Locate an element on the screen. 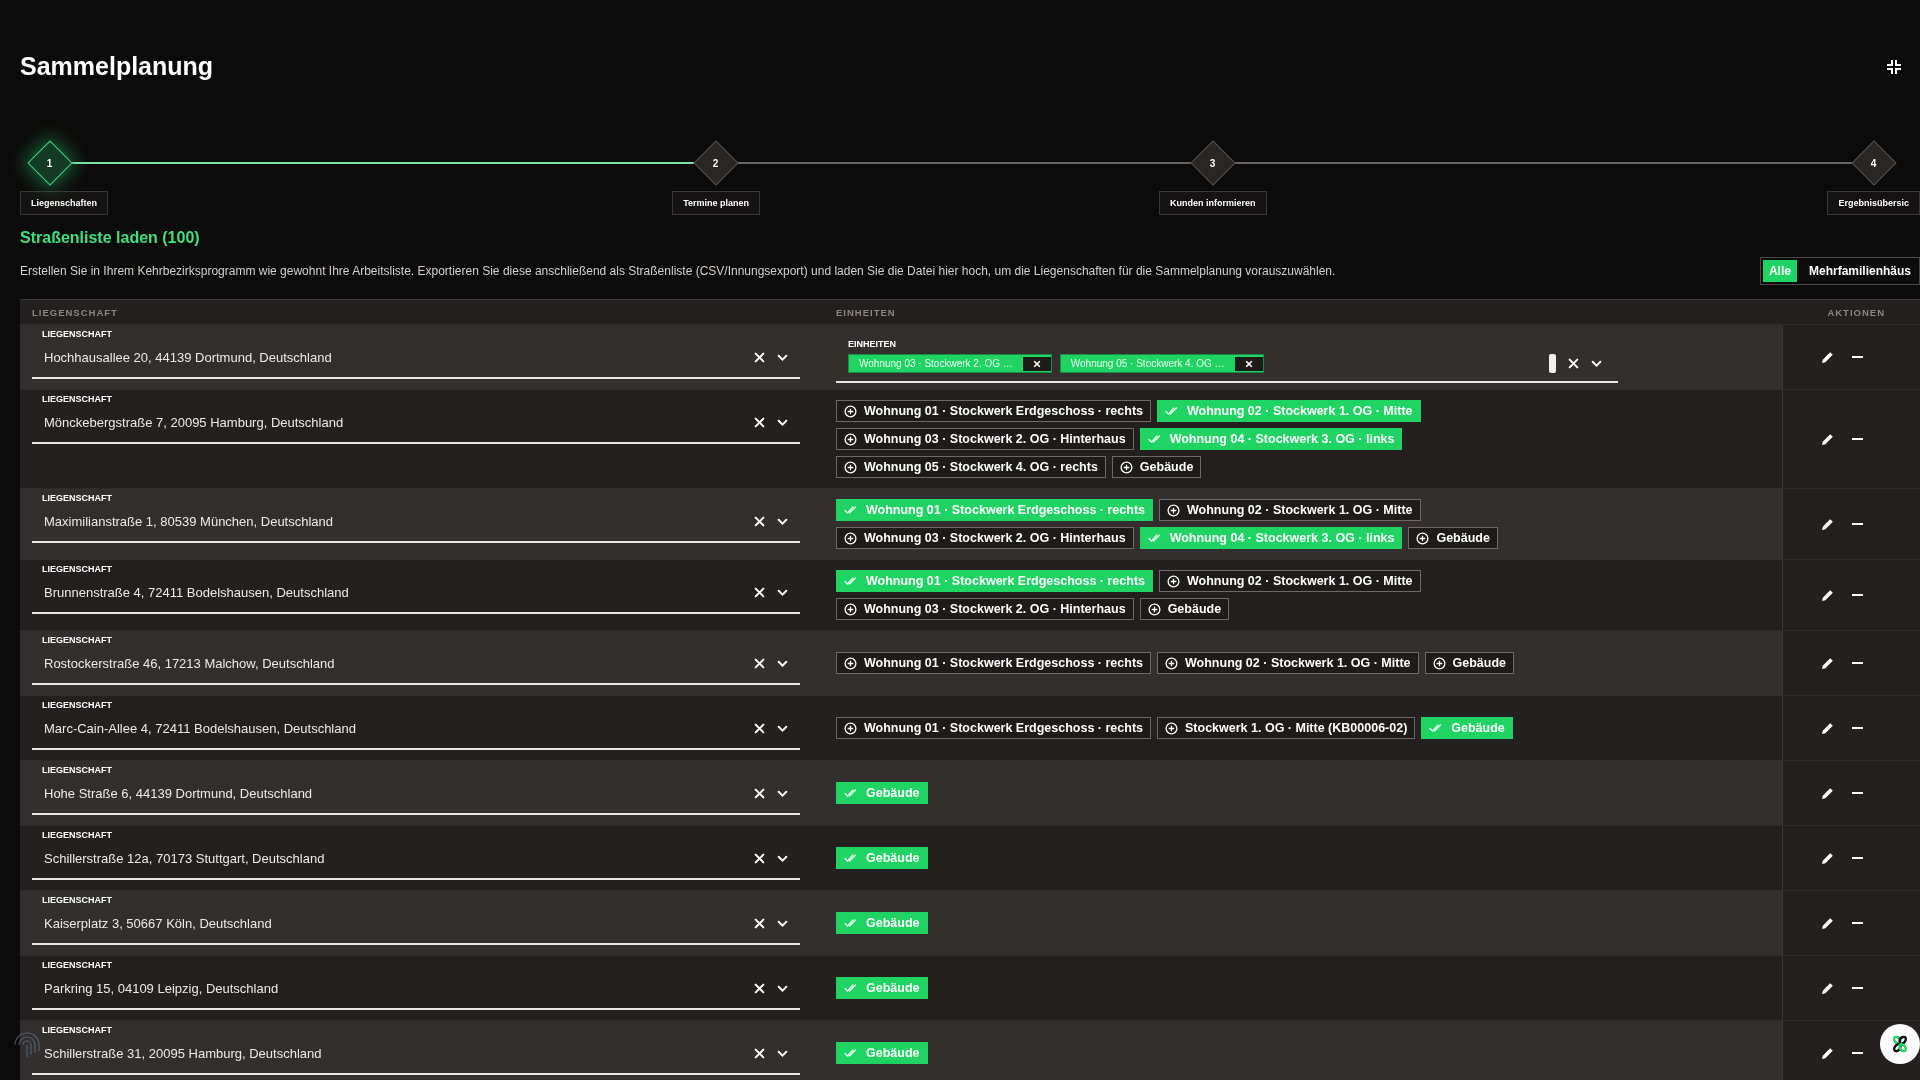  column-header: LIEGENSCHAFT is located at coordinates (75, 312).